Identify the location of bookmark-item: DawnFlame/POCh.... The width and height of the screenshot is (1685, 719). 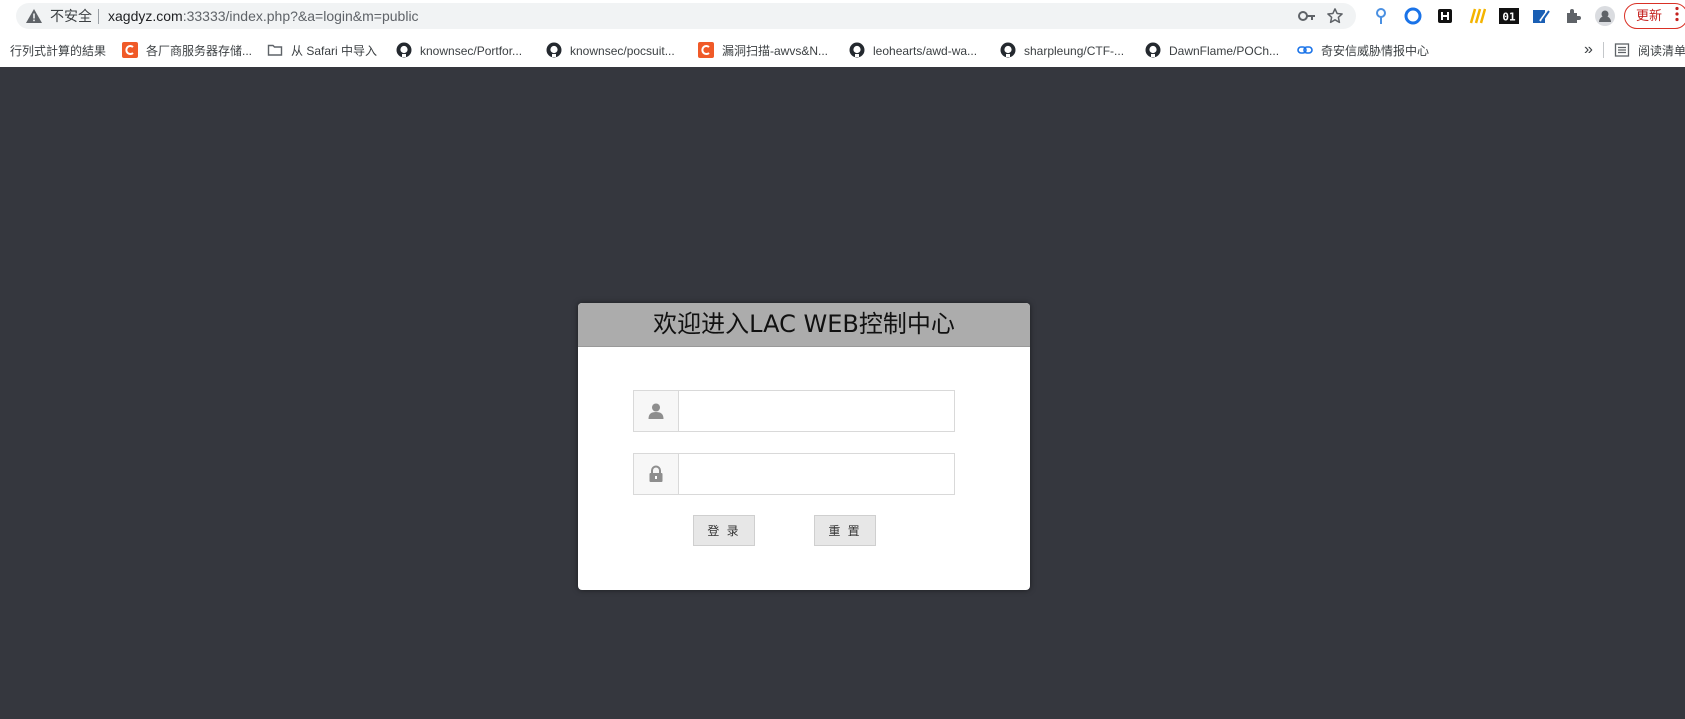
(1212, 50).